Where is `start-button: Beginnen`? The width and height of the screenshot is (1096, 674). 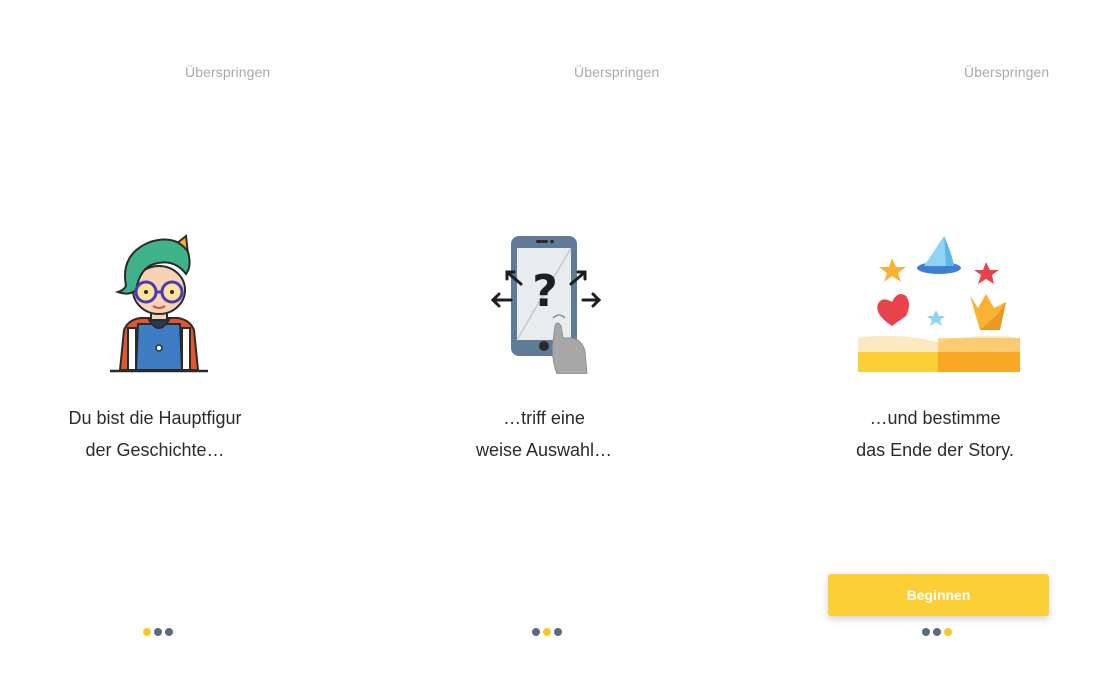
start-button: Beginnen is located at coordinates (938, 595).